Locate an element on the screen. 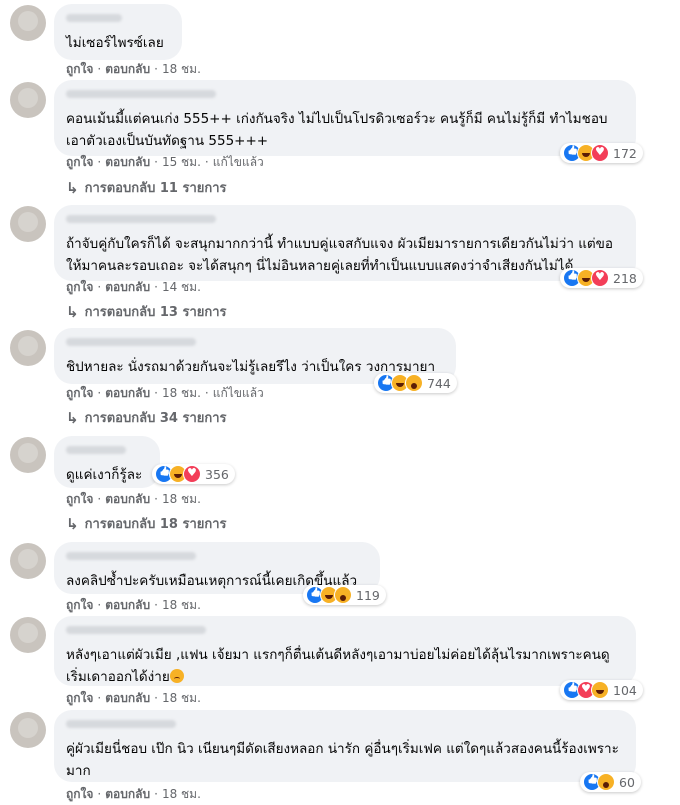  reaction-count: 744 is located at coordinates (439, 383).